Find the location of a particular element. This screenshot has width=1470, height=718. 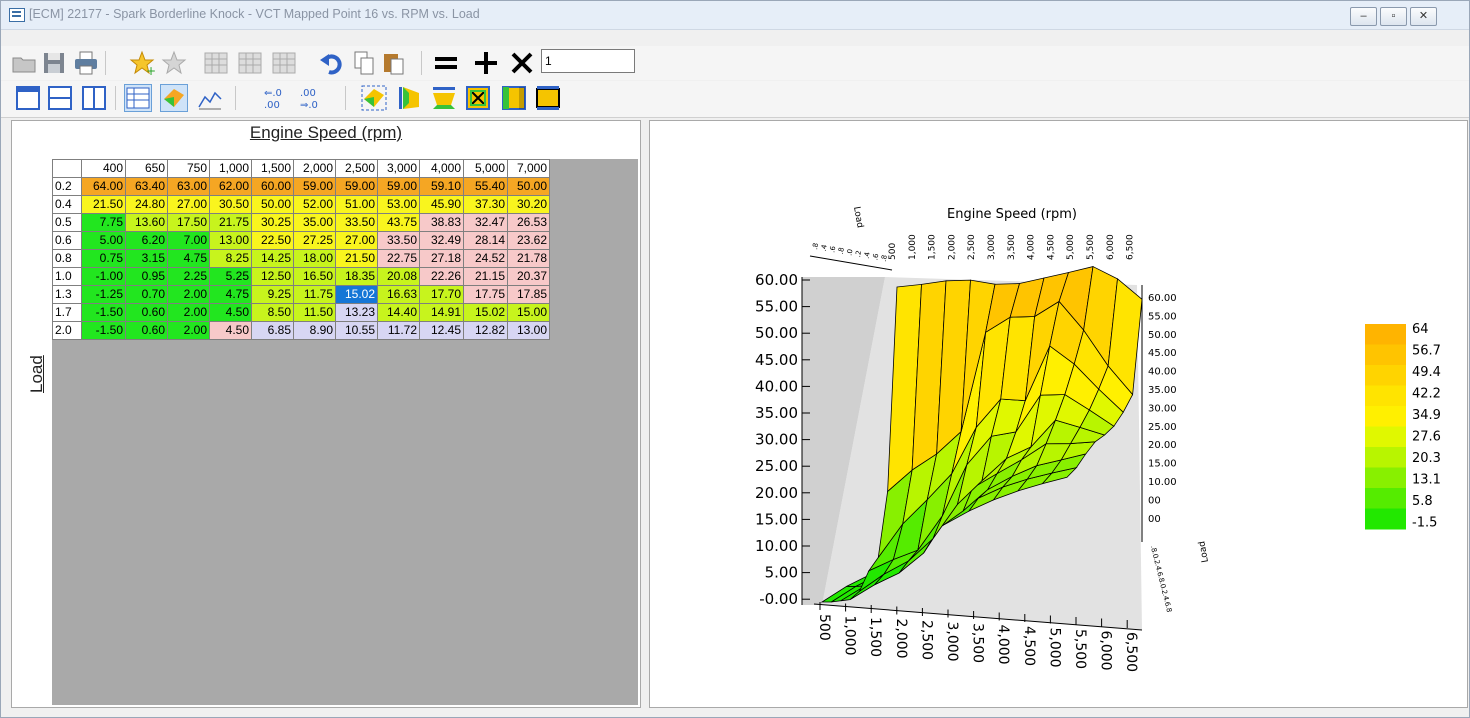

row-header: 1.0 is located at coordinates (67, 276).